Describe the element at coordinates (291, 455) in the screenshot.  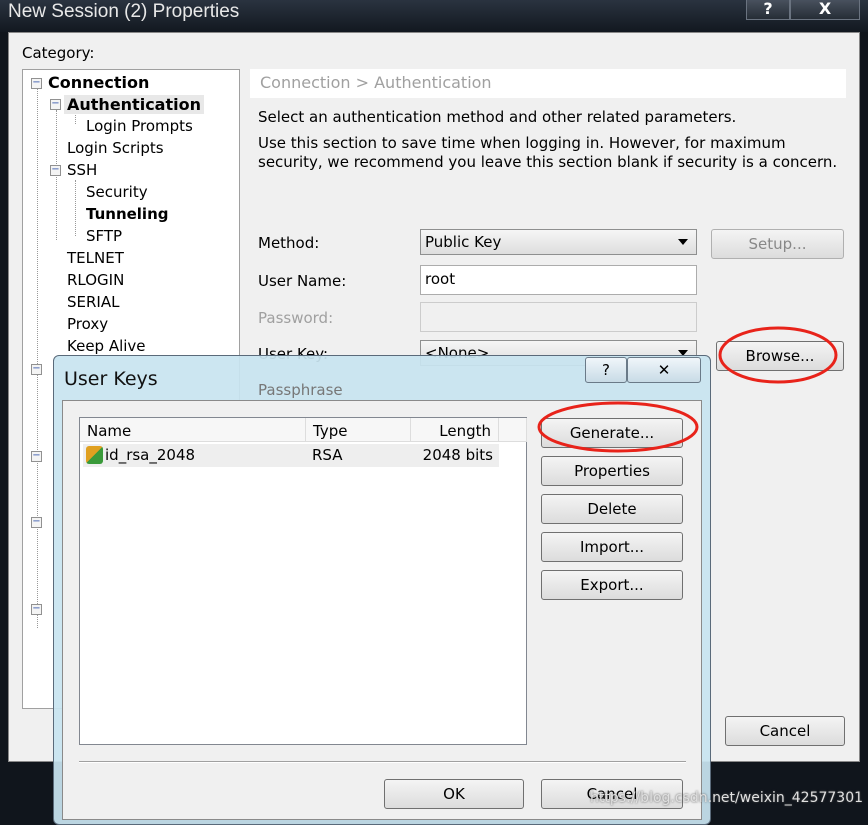
I see `table-row: id_rsa_2048 RSA 2048 bits` at that location.